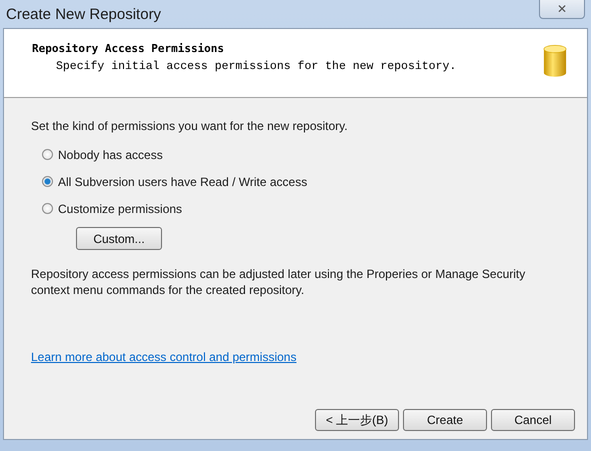  Describe the element at coordinates (533, 420) in the screenshot. I see `wizard-button: Cancel` at that location.